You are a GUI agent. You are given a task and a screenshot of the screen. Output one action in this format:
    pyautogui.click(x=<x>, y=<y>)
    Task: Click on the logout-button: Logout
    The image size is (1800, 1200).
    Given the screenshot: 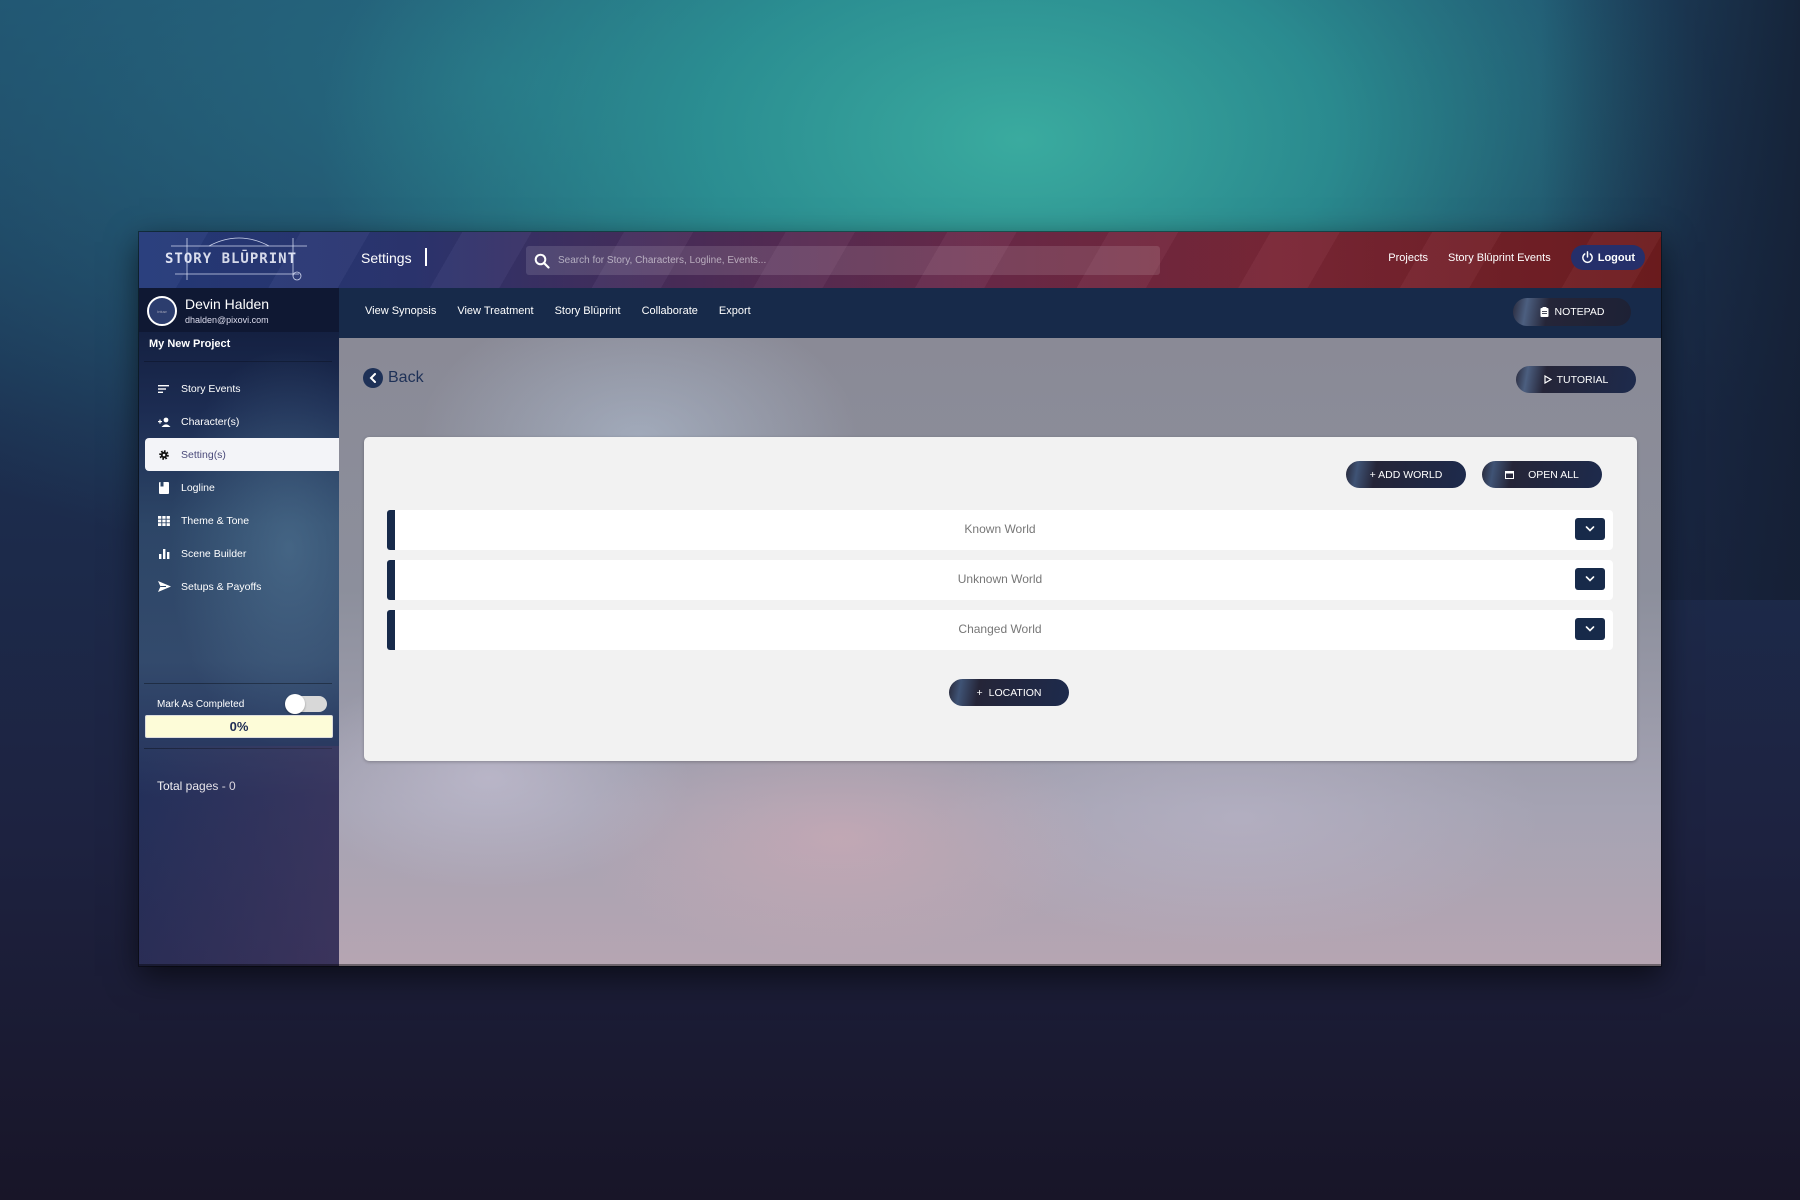 What is the action you would take?
    pyautogui.click(x=1607, y=257)
    